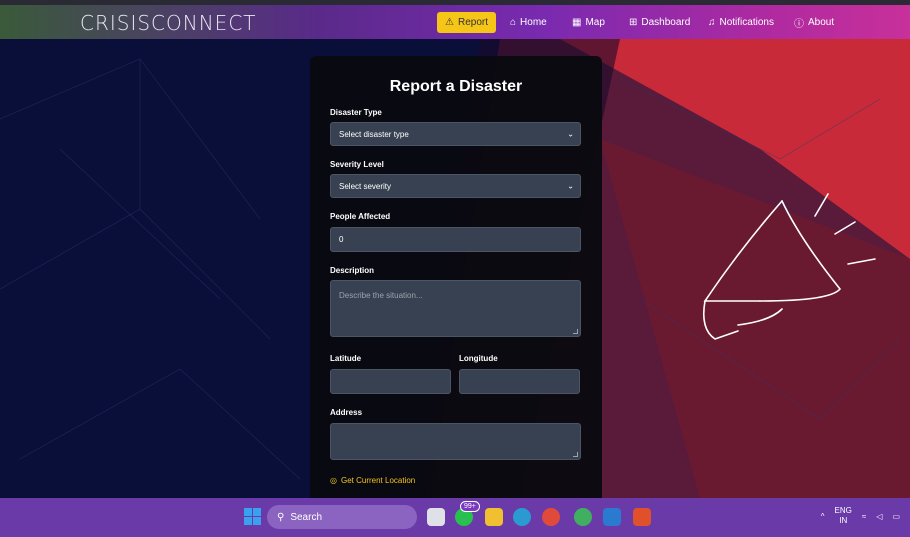 The image size is (910, 537). What do you see at coordinates (612, 517) in the screenshot?
I see `vscode-icon` at bounding box center [612, 517].